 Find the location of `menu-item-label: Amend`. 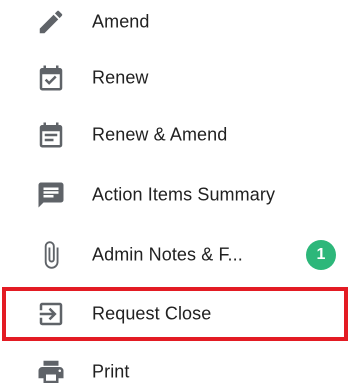

menu-item-label: Amend is located at coordinates (121, 21).